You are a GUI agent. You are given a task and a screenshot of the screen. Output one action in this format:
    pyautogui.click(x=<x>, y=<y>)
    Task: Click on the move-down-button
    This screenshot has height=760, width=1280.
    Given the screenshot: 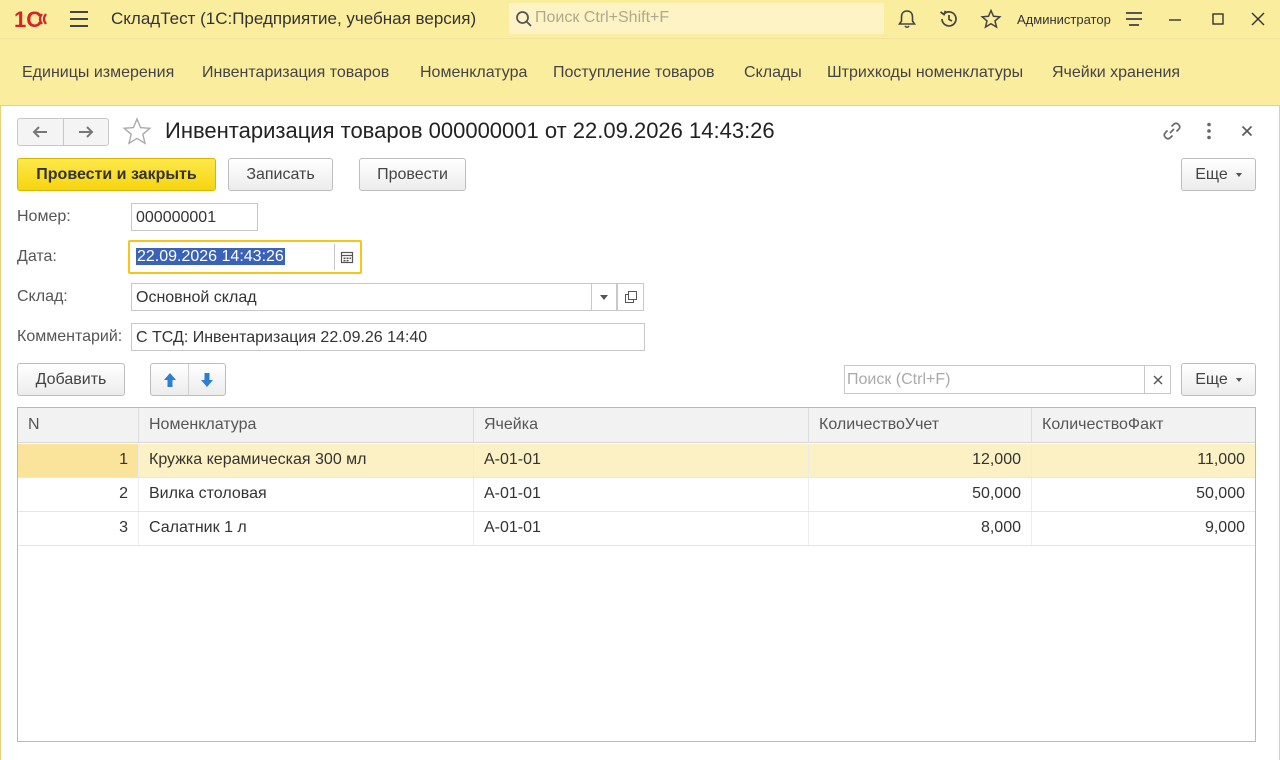 What is the action you would take?
    pyautogui.click(x=206, y=379)
    